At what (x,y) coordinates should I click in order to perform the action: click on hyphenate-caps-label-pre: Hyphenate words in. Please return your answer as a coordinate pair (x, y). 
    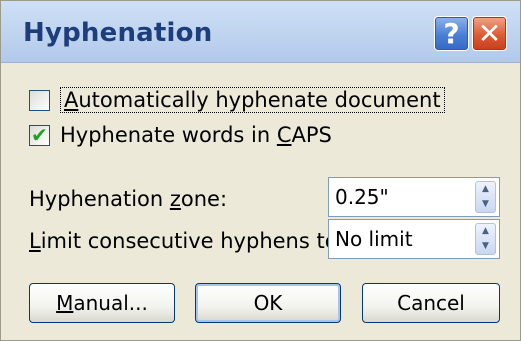
    Looking at the image, I should click on (168, 135).